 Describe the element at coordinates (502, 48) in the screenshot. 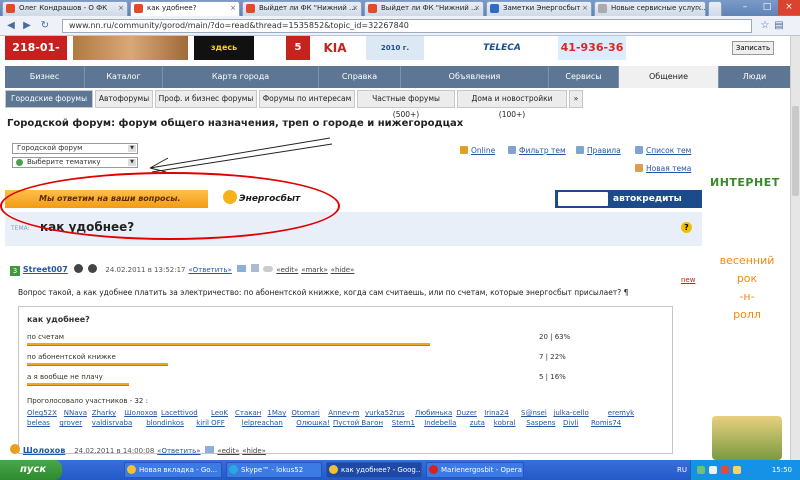

I see `teleca-ad: TELECA` at that location.